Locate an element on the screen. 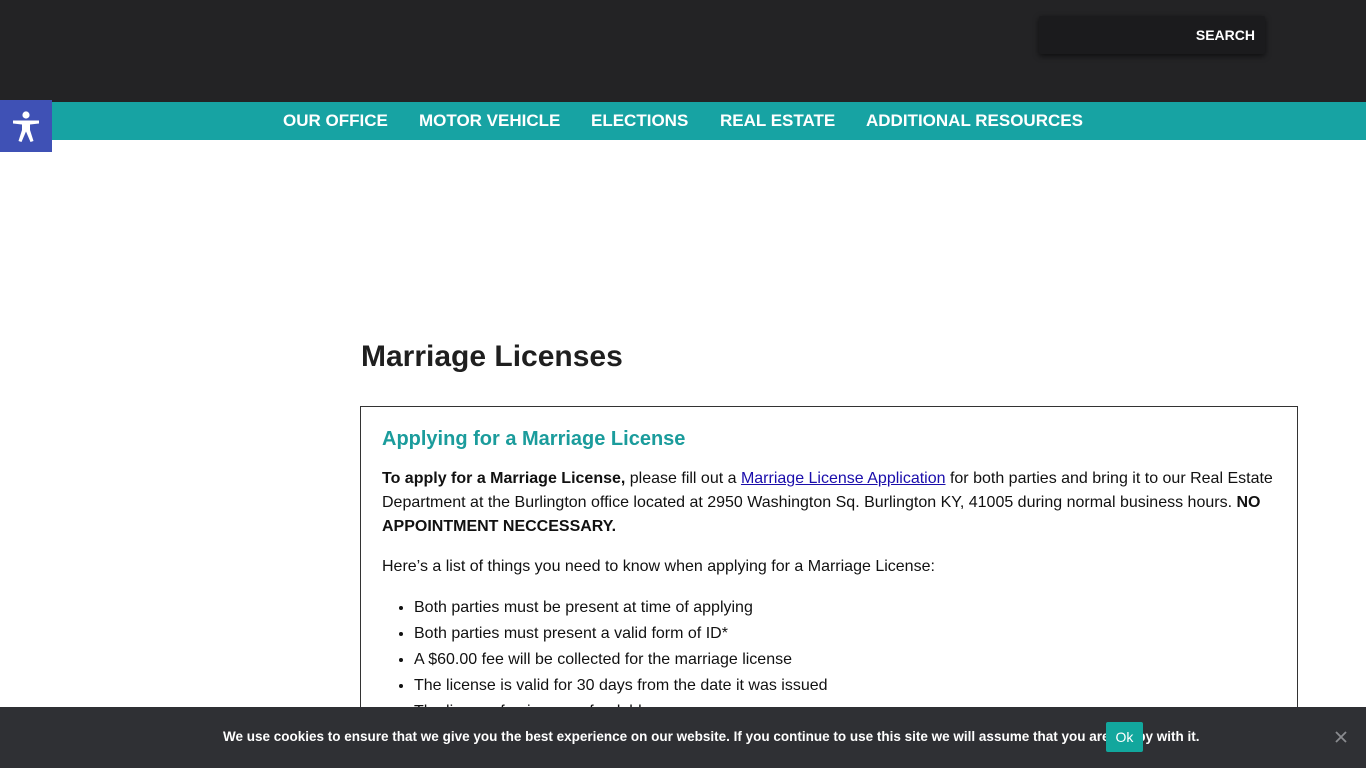 The width and height of the screenshot is (1366, 768). section-heading: Applying for a Marriage License is located at coordinates (534, 439).